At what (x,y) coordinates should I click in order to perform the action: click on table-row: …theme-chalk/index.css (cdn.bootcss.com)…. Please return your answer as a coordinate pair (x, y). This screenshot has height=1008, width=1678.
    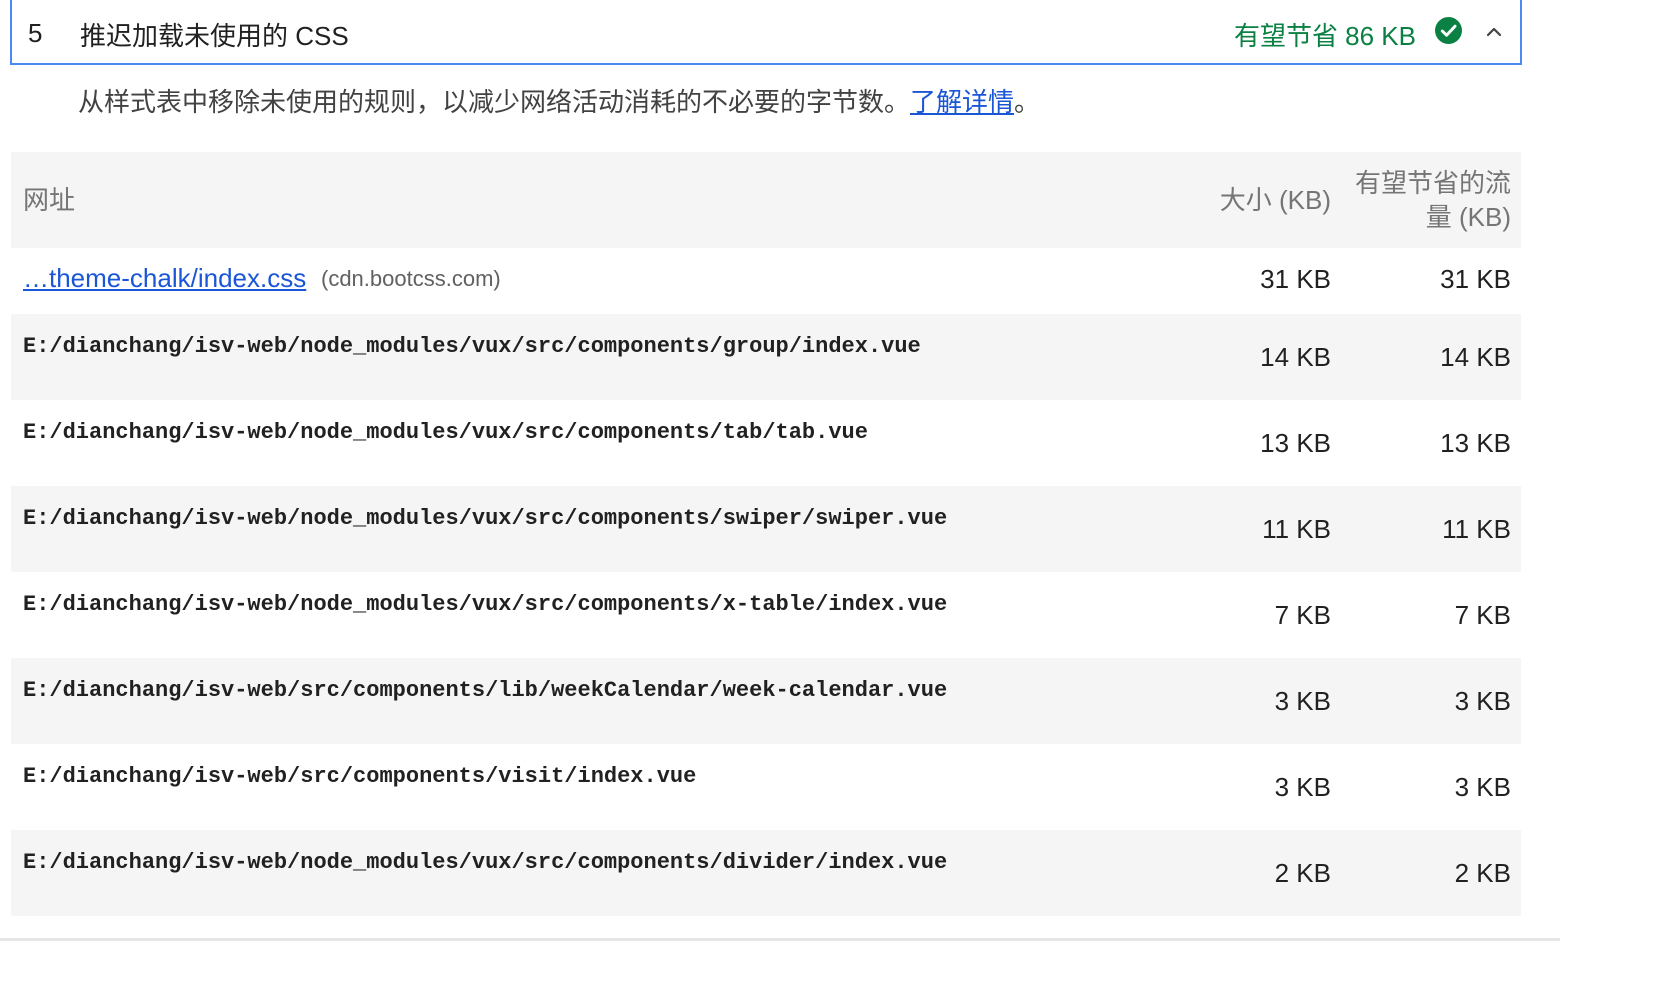
    Looking at the image, I should click on (766, 281).